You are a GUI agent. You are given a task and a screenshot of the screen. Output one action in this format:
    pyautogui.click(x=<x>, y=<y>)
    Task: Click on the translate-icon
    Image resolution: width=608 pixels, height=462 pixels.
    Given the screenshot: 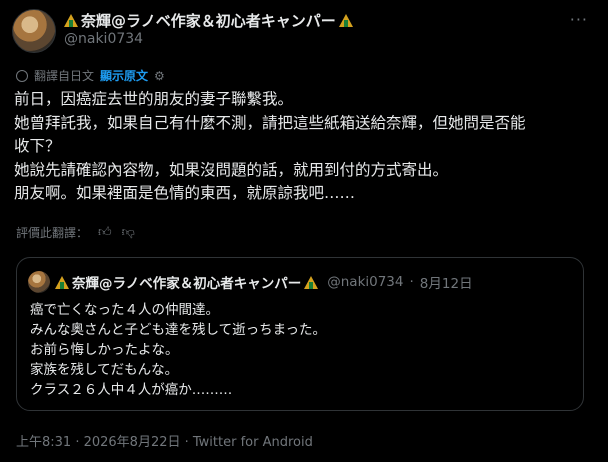 What is the action you would take?
    pyautogui.click(x=22, y=75)
    